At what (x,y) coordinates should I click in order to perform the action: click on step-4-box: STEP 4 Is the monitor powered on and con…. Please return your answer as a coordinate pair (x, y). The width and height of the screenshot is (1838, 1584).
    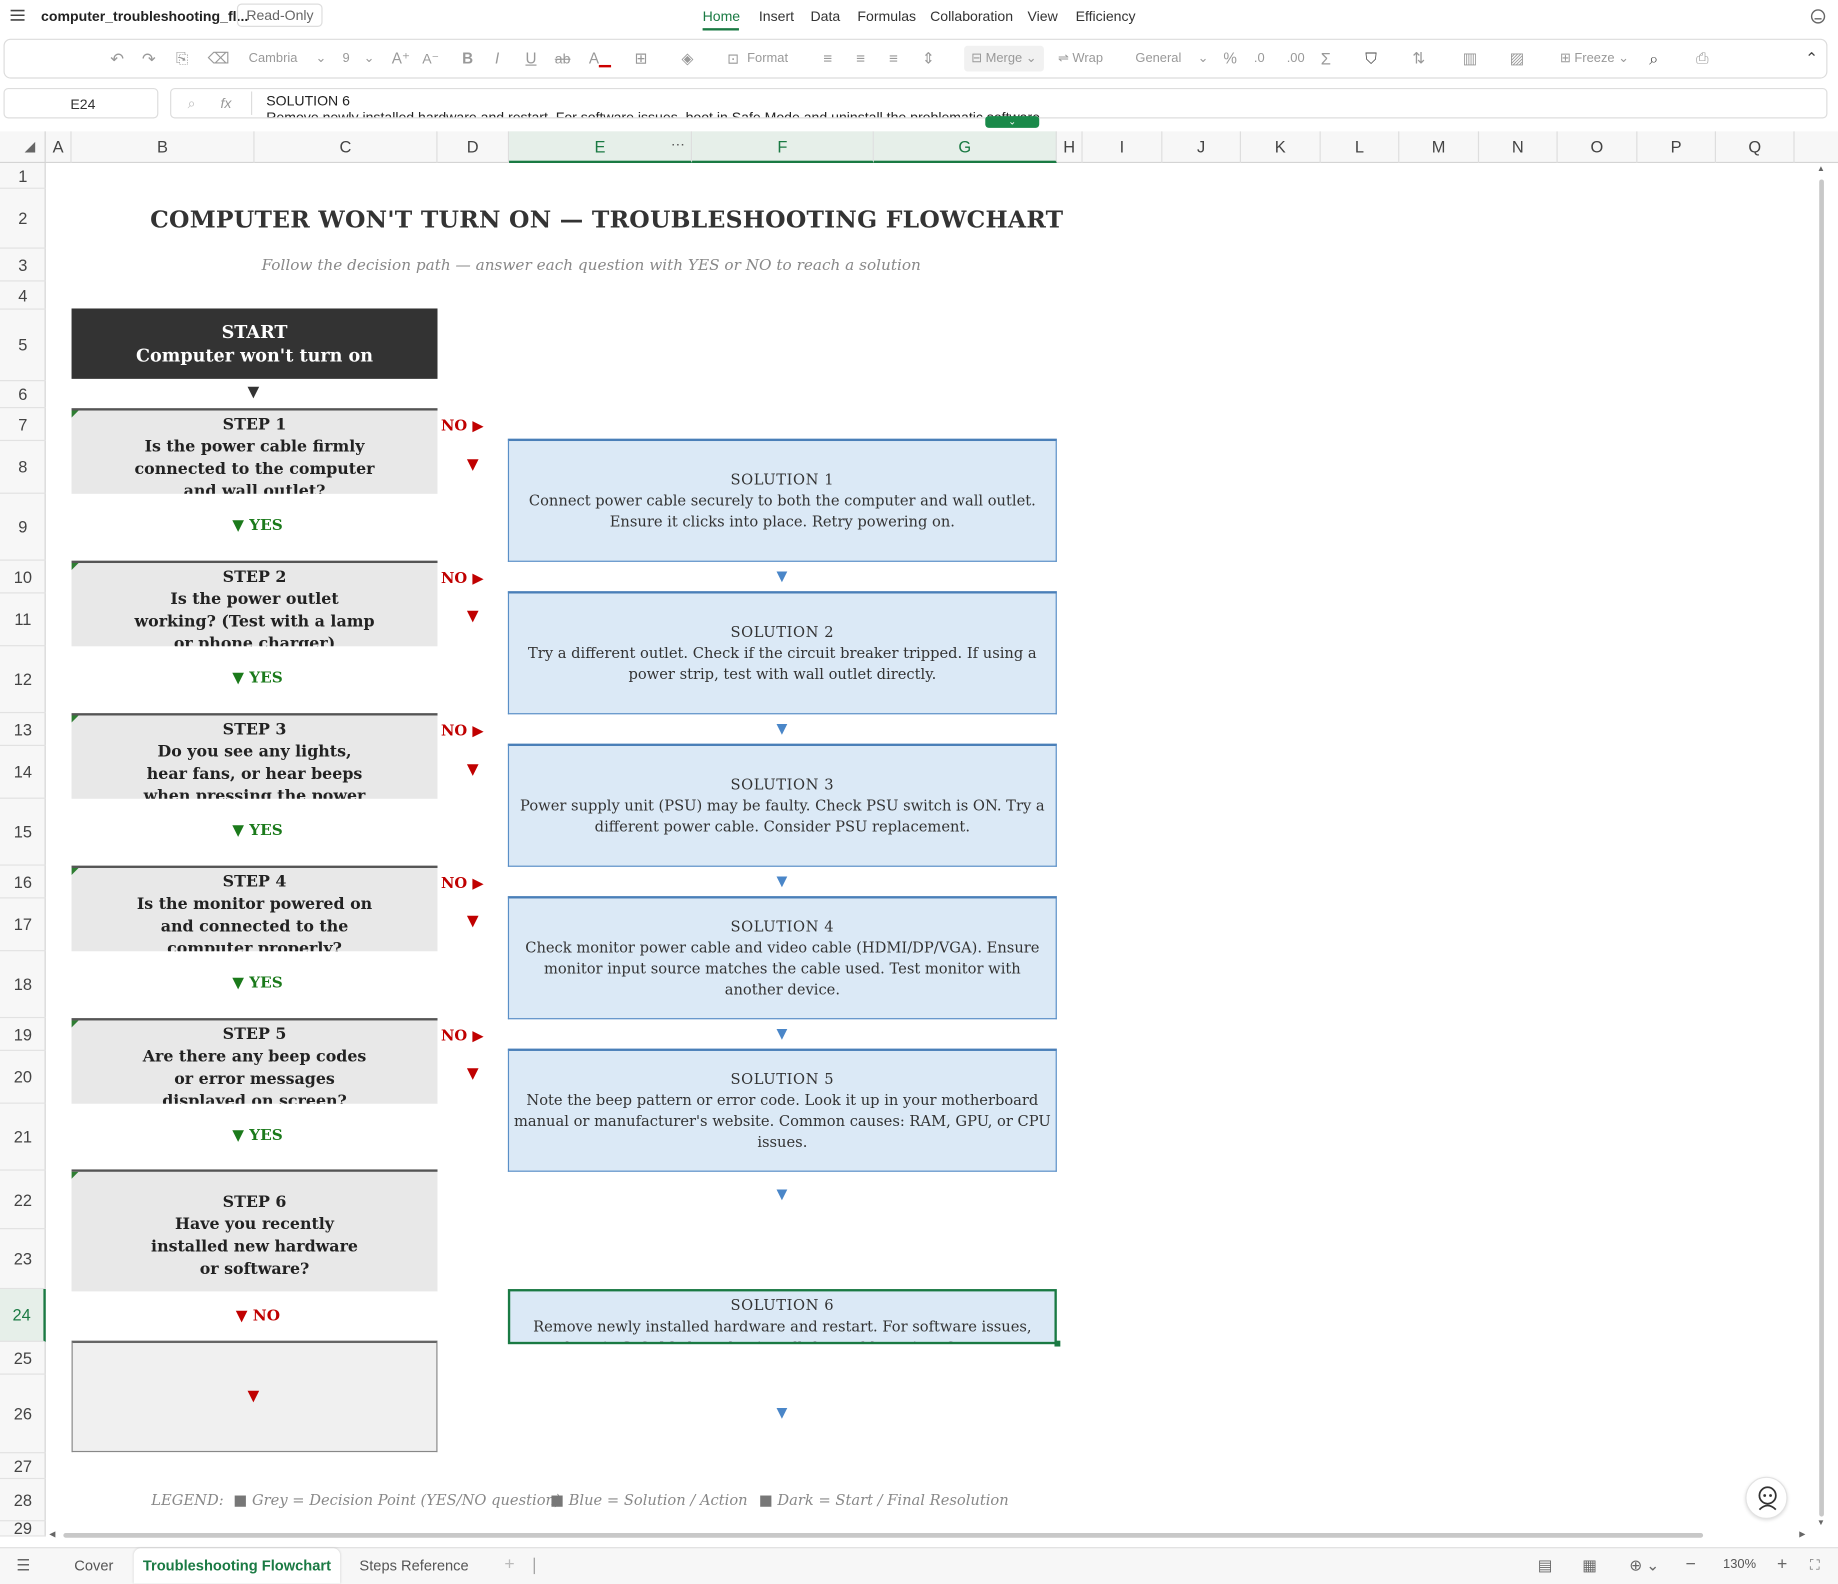
    Looking at the image, I should click on (254, 908).